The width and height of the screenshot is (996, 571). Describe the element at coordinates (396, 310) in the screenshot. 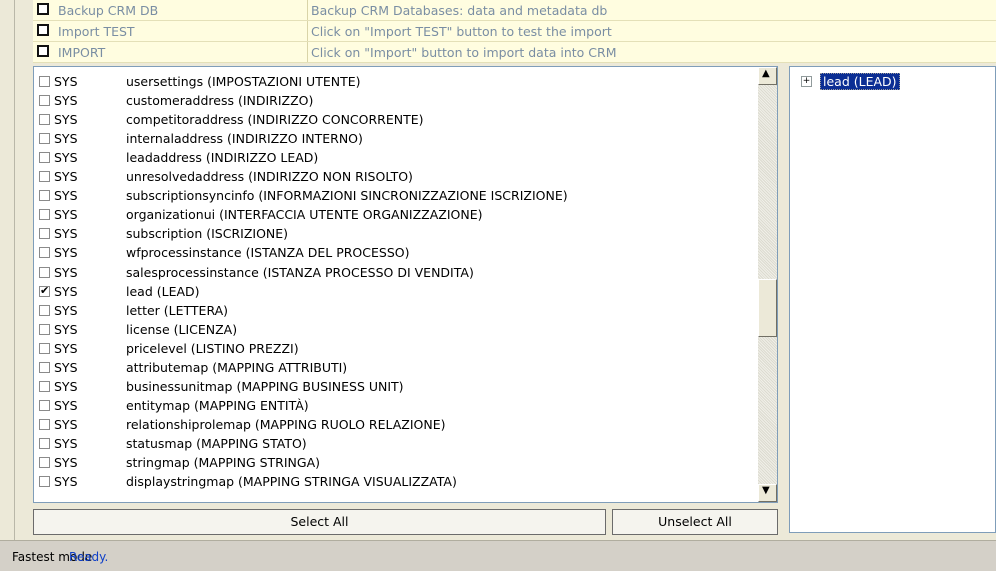

I see `list-item: SYS letter (LETTERA)` at that location.